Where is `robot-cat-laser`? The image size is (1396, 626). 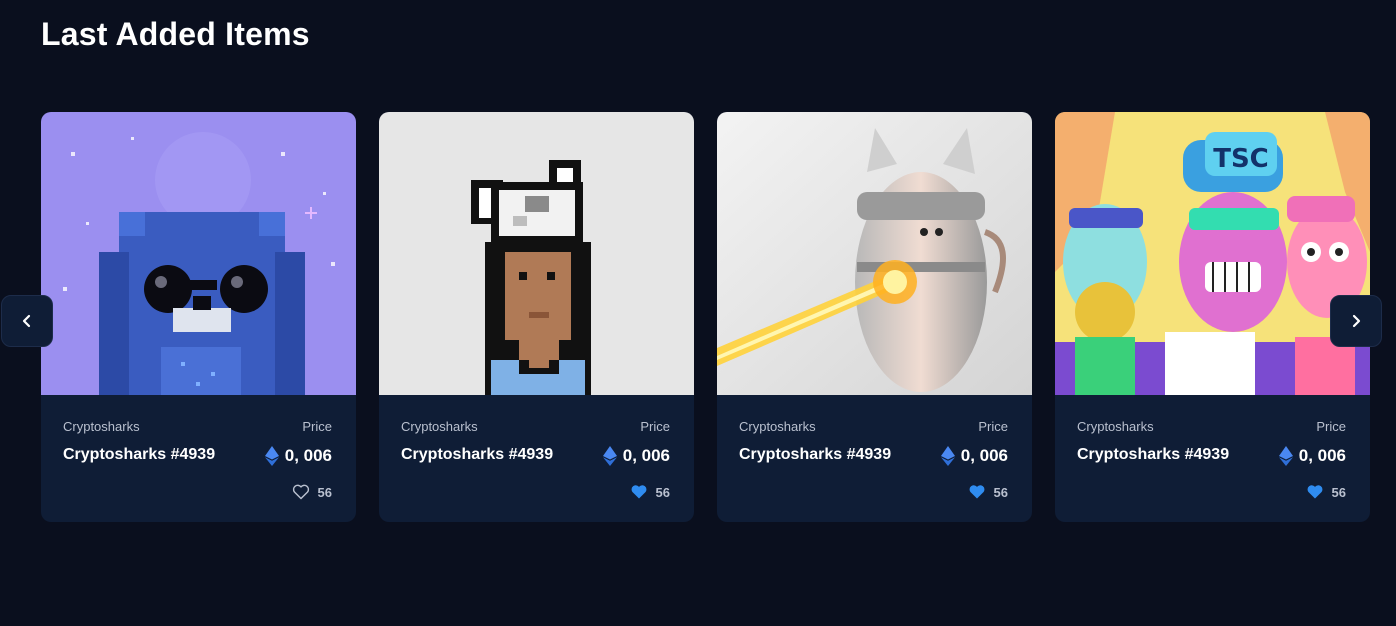
robot-cat-laser is located at coordinates (874, 253).